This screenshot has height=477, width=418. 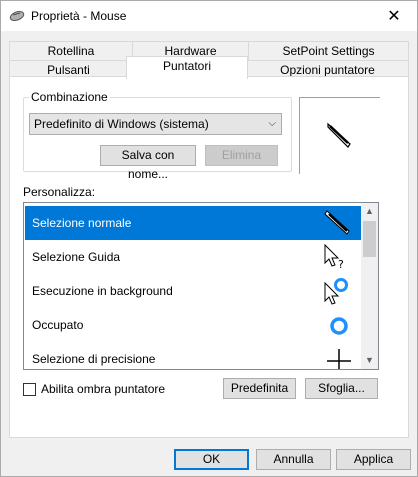 I want to click on shadow-checkbox-label: Abilita ombra puntatore, so click(x=103, y=389).